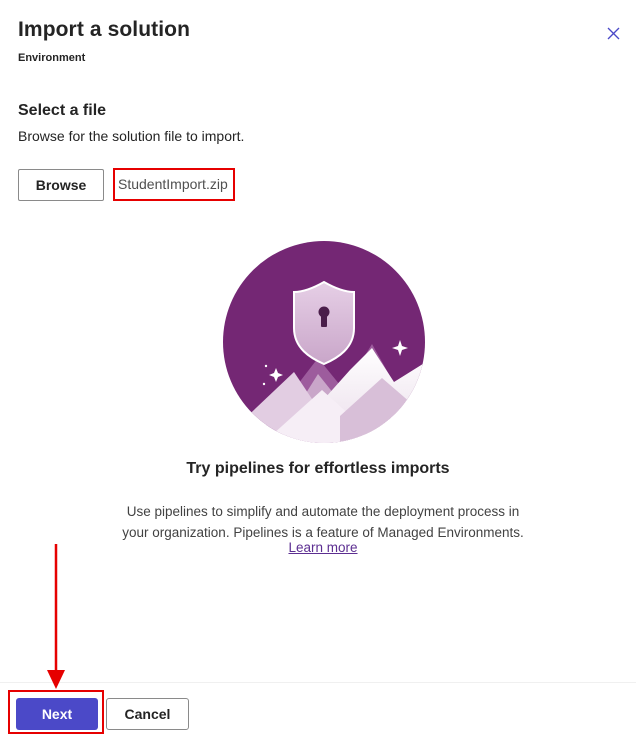 The height and width of the screenshot is (740, 636). I want to click on promo-title: Try pipelines for effortless imports, so click(318, 468).